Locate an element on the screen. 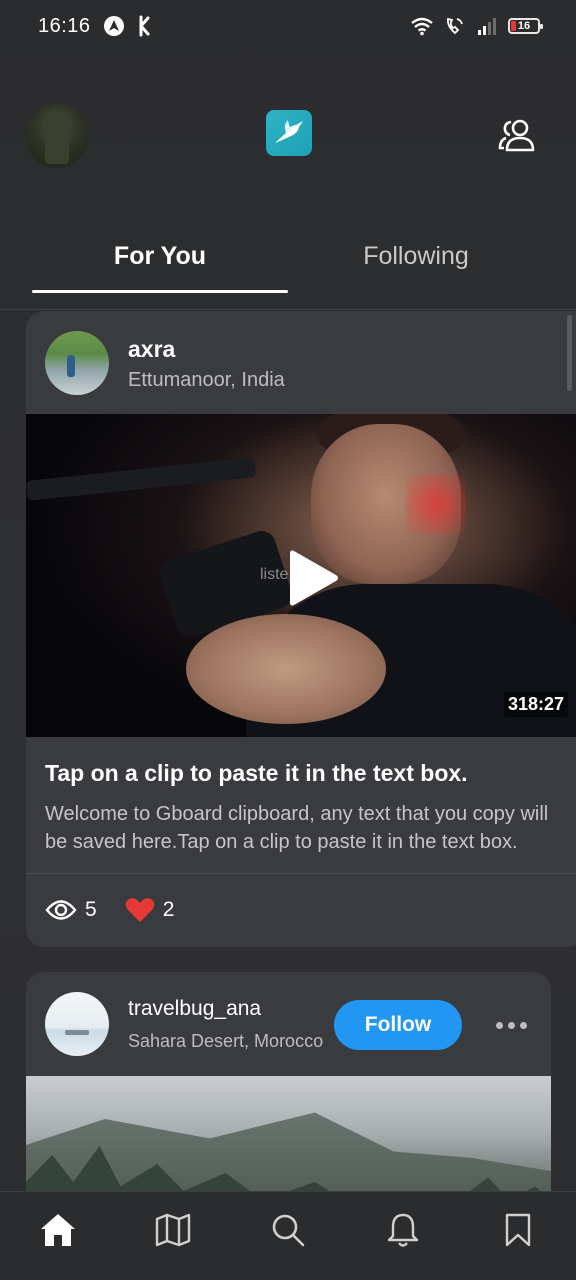 Image resolution: width=576 pixels, height=1280 pixels. post-stats: 5 2 is located at coordinates (123, 910).